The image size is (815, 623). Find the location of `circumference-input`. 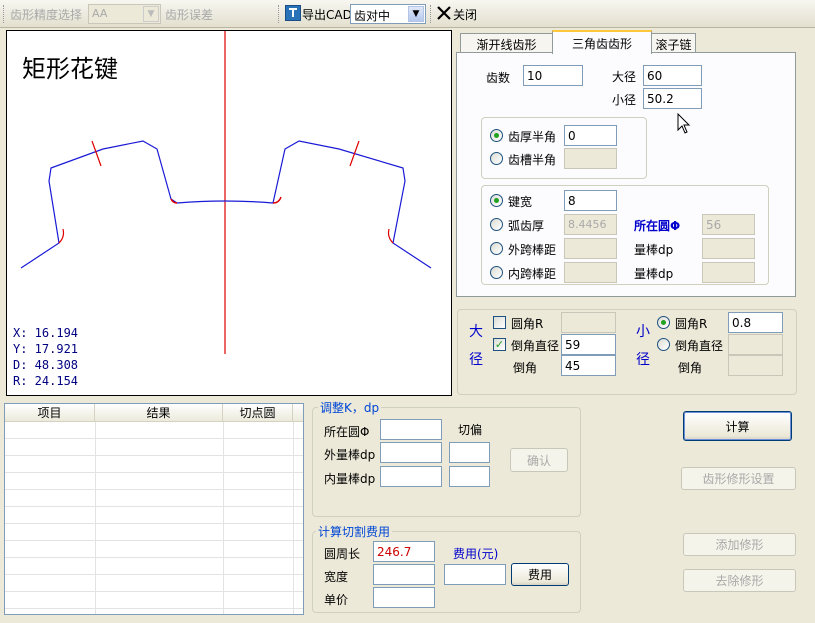

circumference-input is located at coordinates (404, 551).